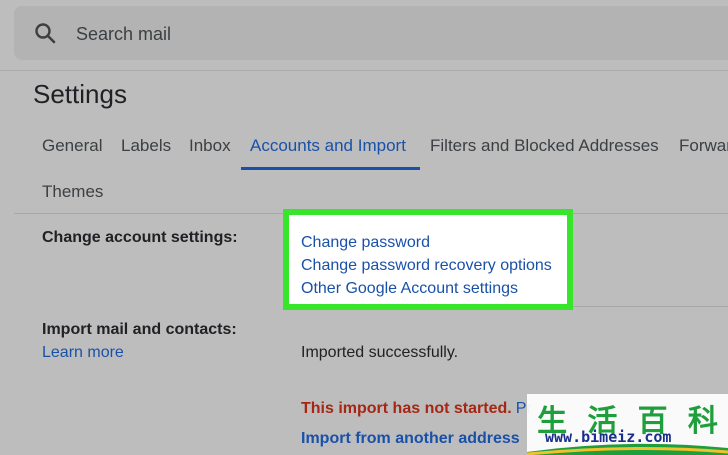  I want to click on watermark: 生 活 百 科 www.bimeiz.com, so click(627, 424).